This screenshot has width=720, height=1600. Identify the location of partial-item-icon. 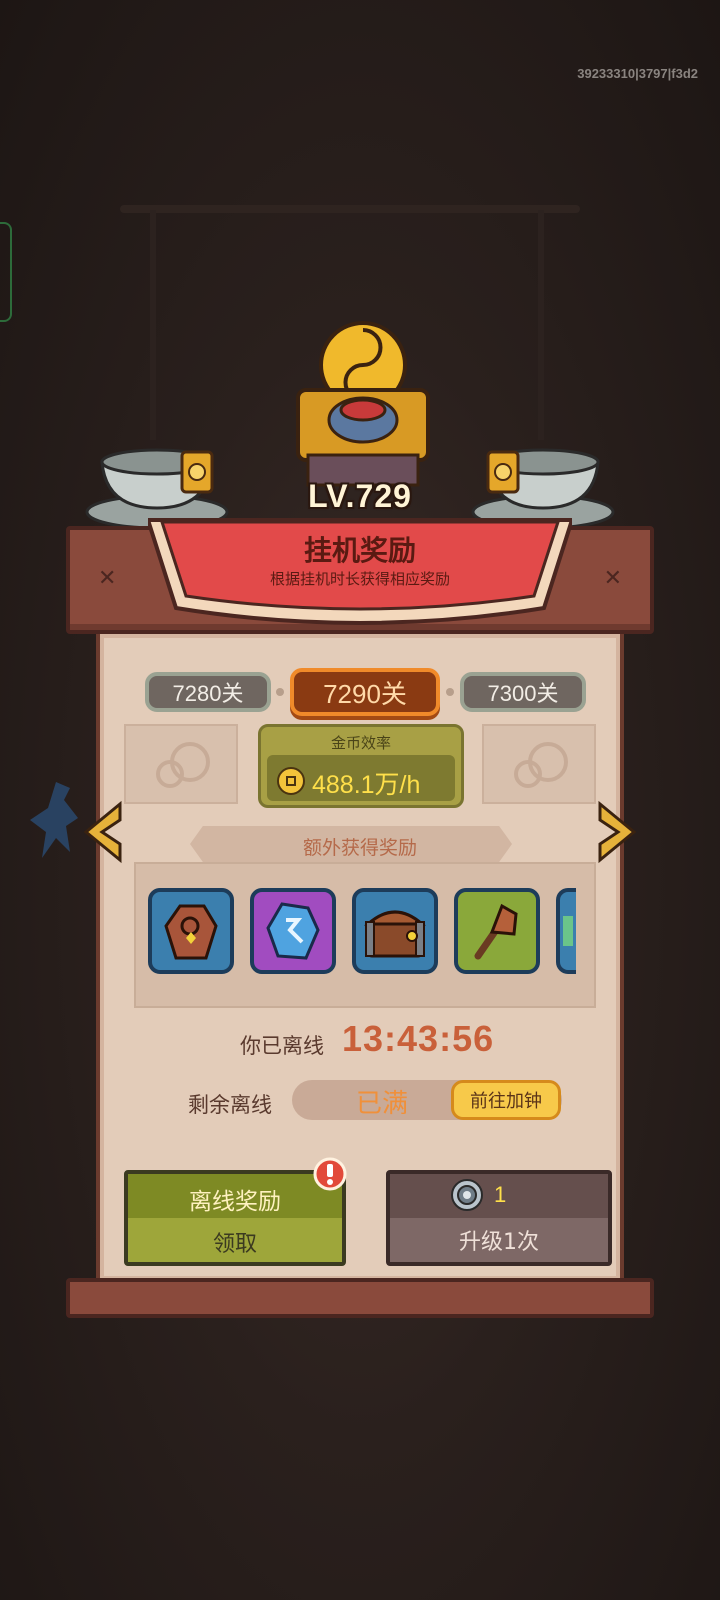
(568, 931).